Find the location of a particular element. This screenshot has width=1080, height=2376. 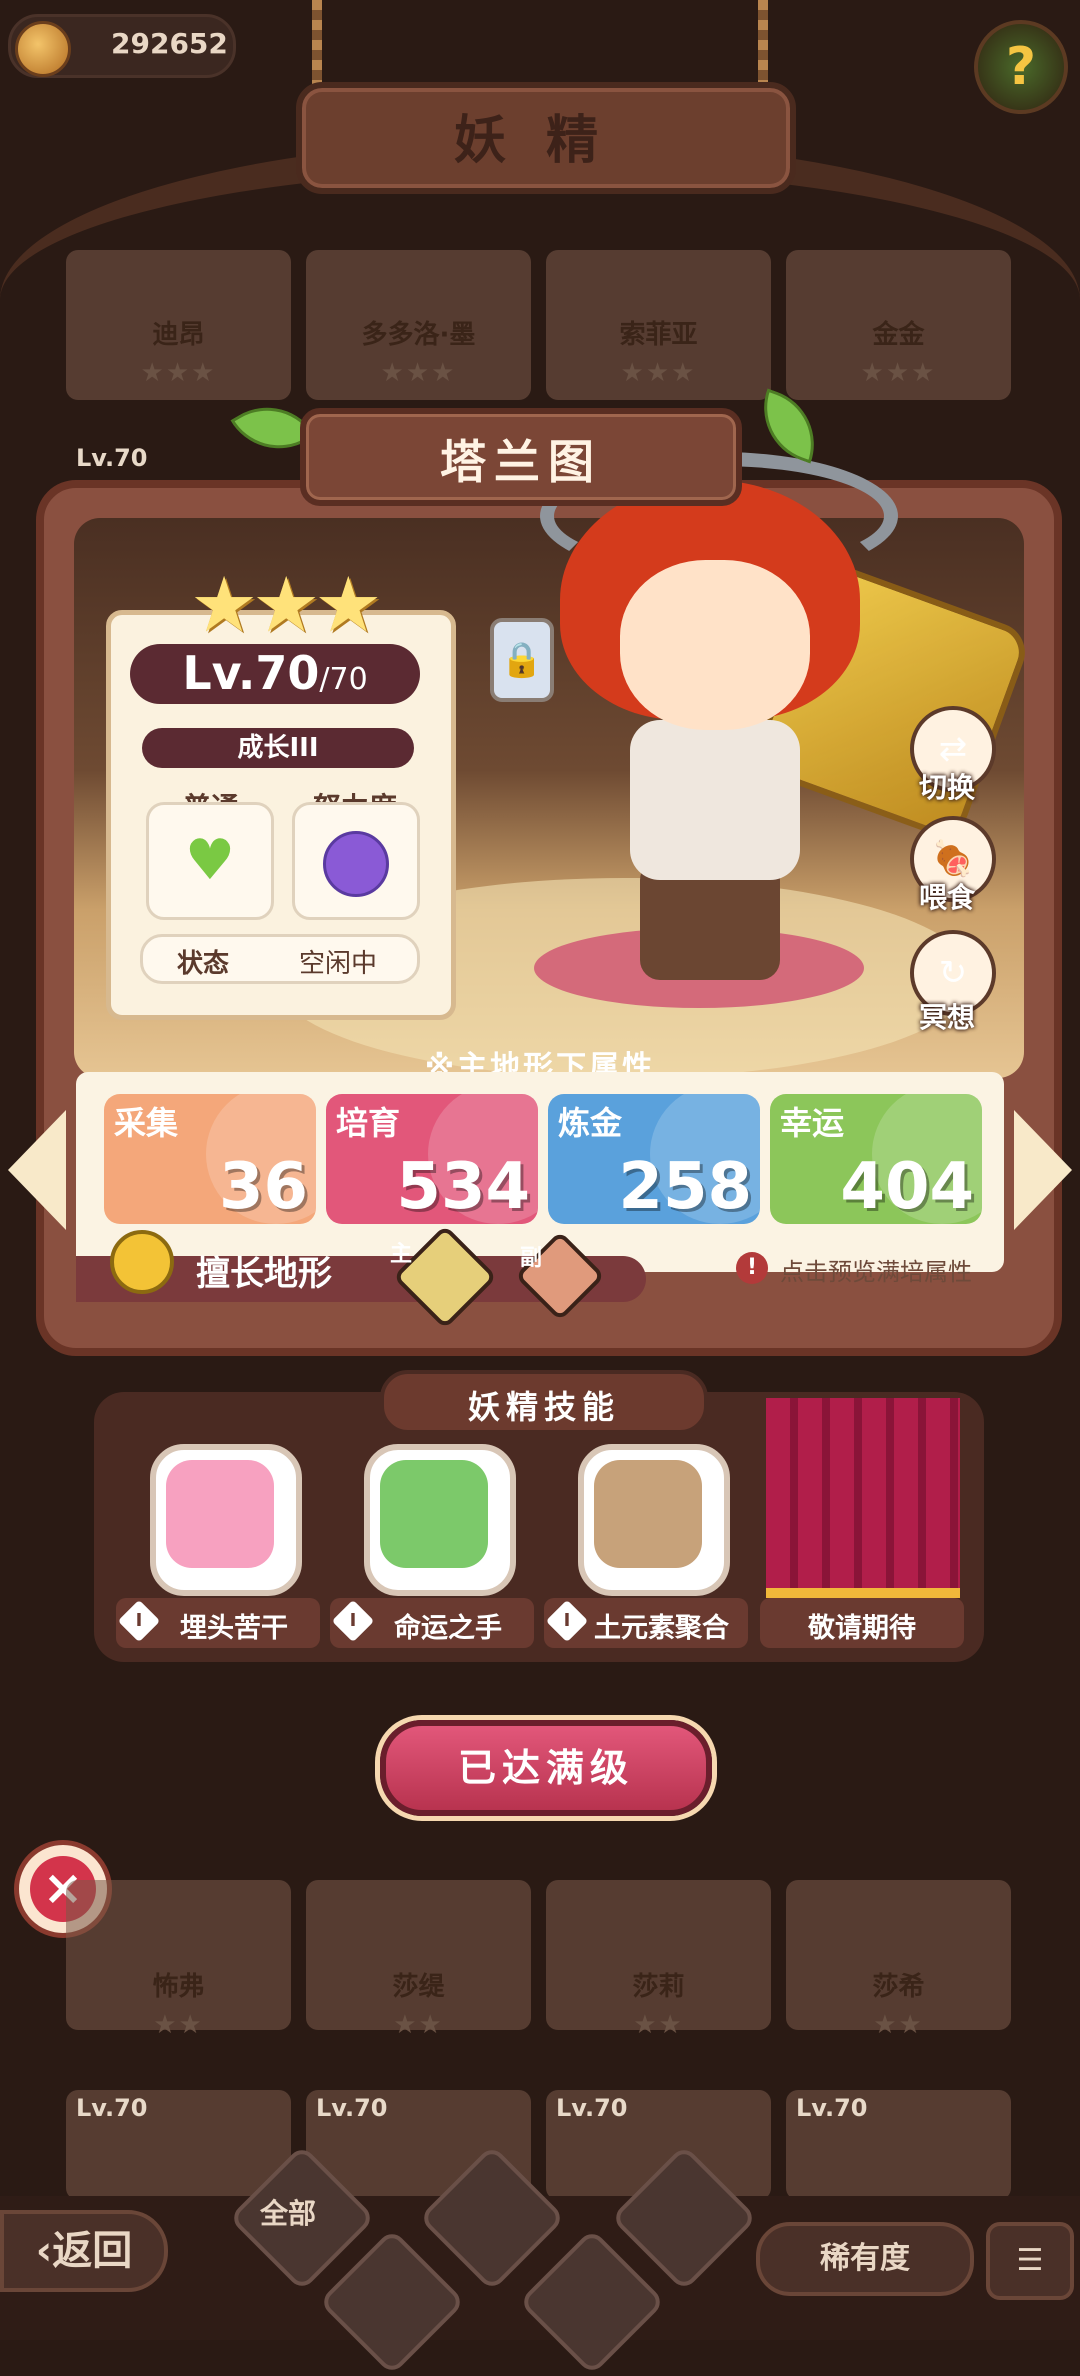

attr-value: 534 is located at coordinates (463, 1187).